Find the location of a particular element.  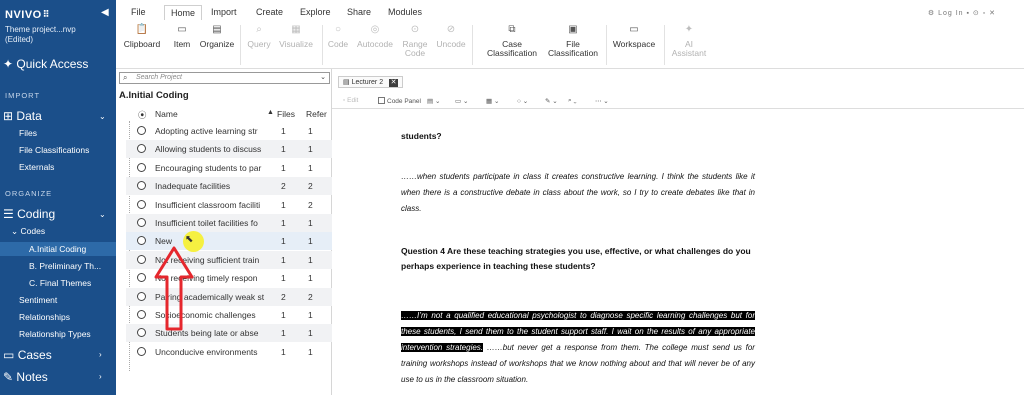

tab-explore: Explore is located at coordinates (315, 12).